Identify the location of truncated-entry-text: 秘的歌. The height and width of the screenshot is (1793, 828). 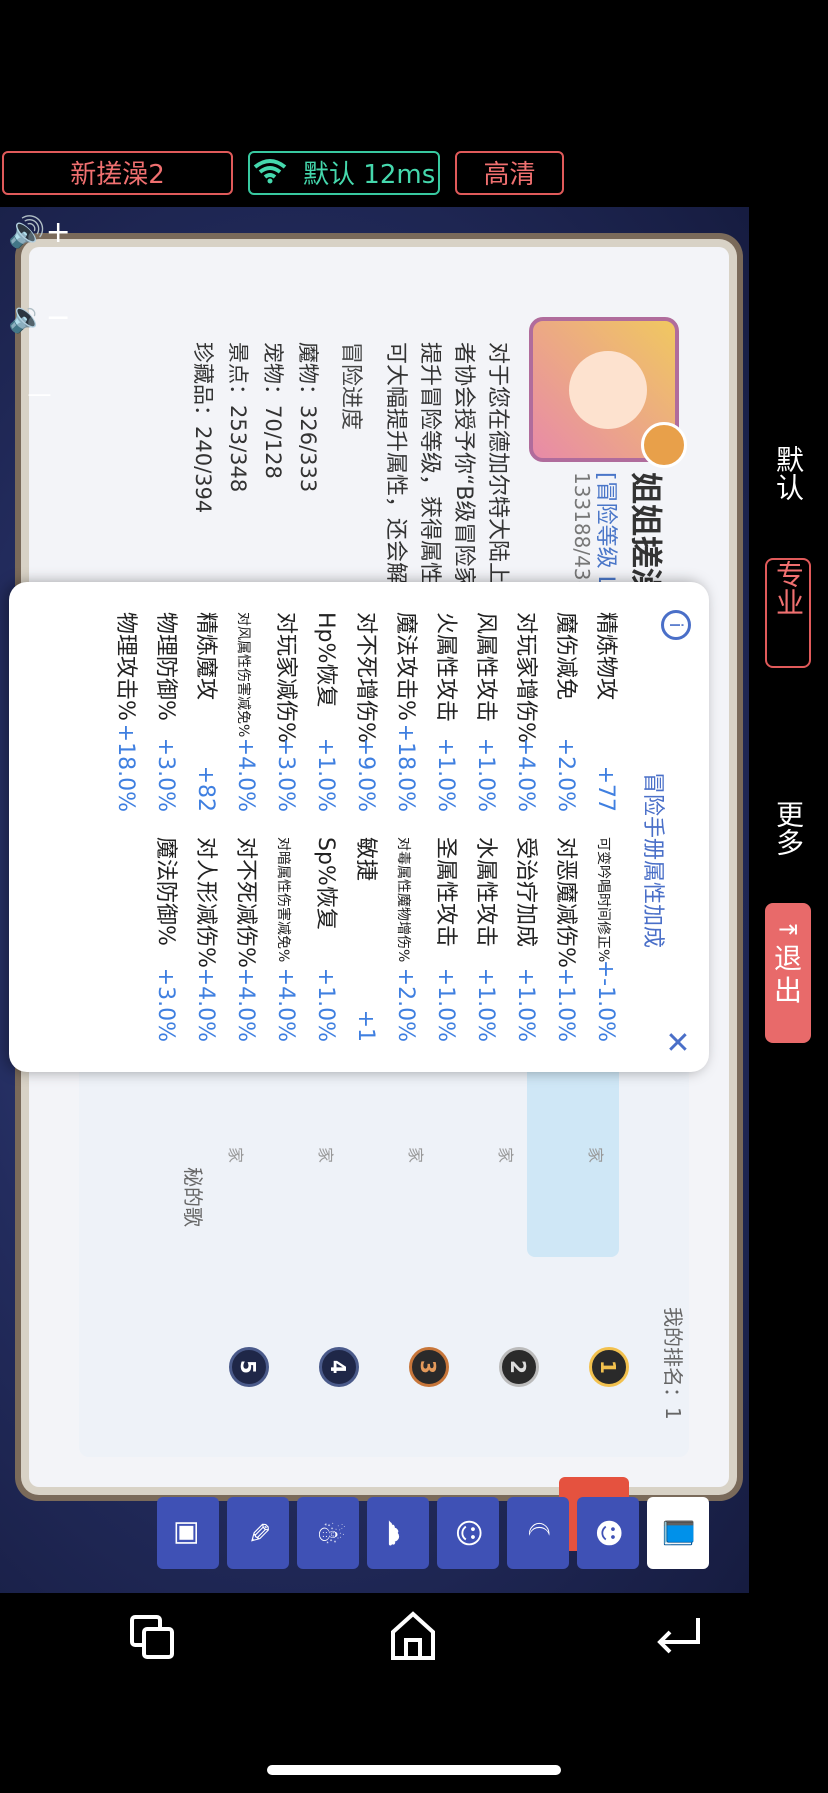
(193, 1197).